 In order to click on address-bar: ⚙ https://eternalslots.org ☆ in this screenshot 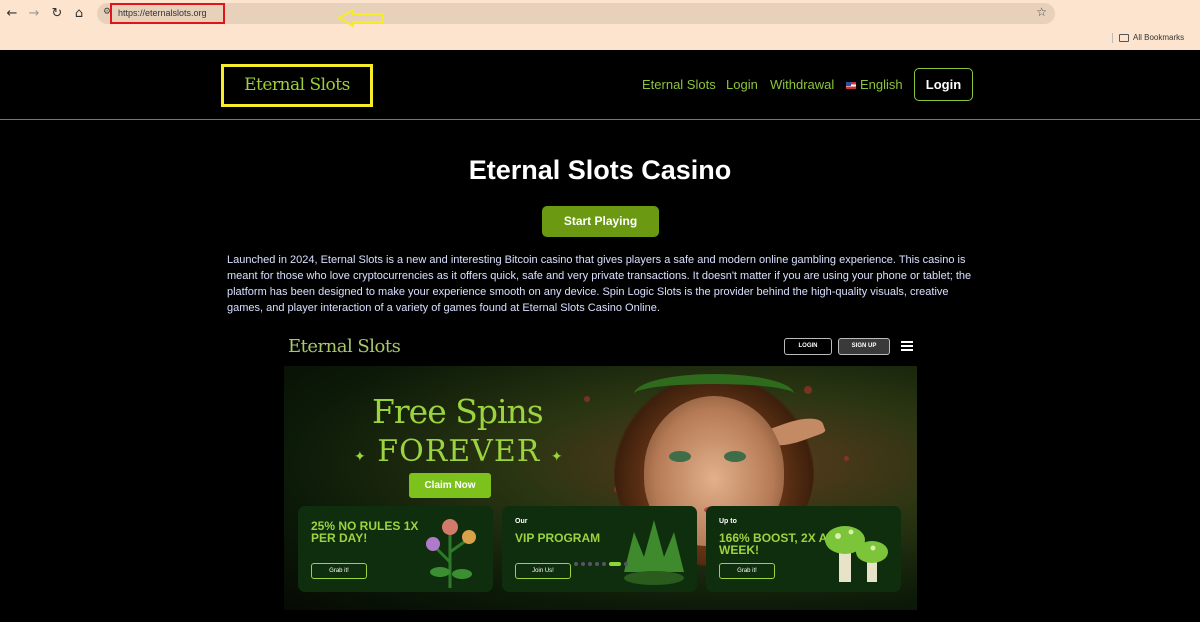, I will do `click(576, 15)`.